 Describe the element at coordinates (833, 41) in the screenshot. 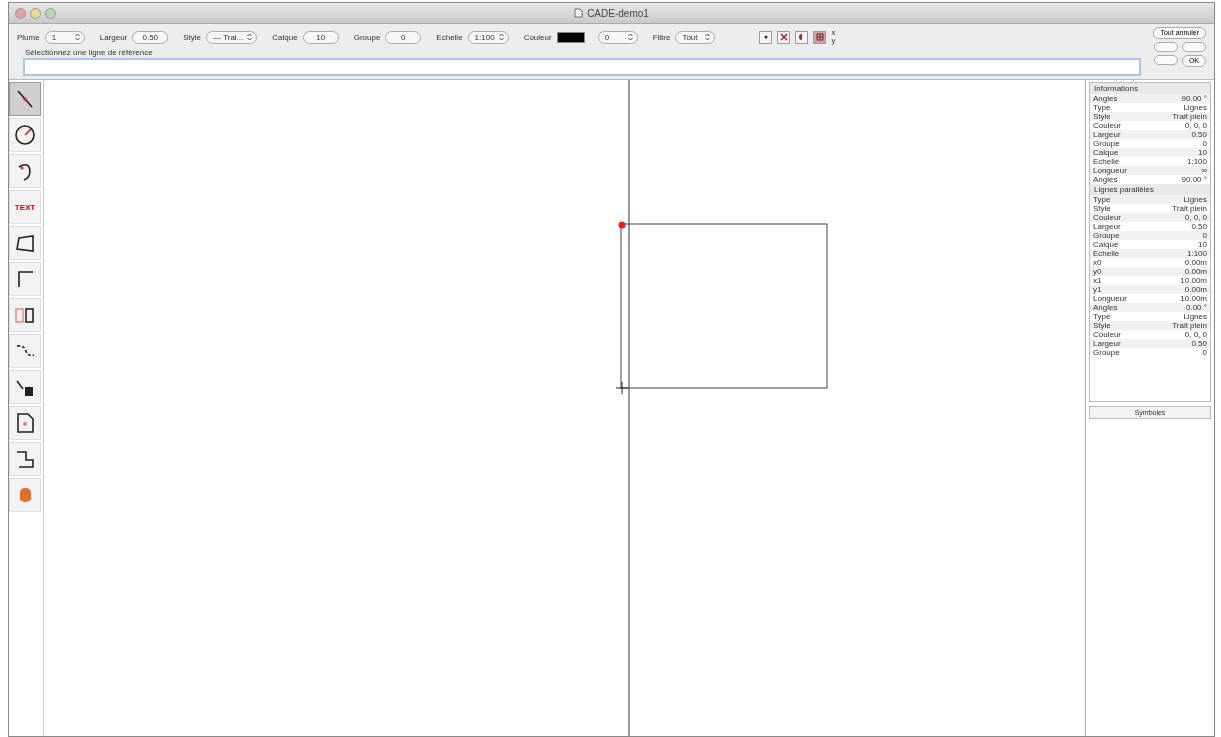

I see `axis-label: y` at that location.